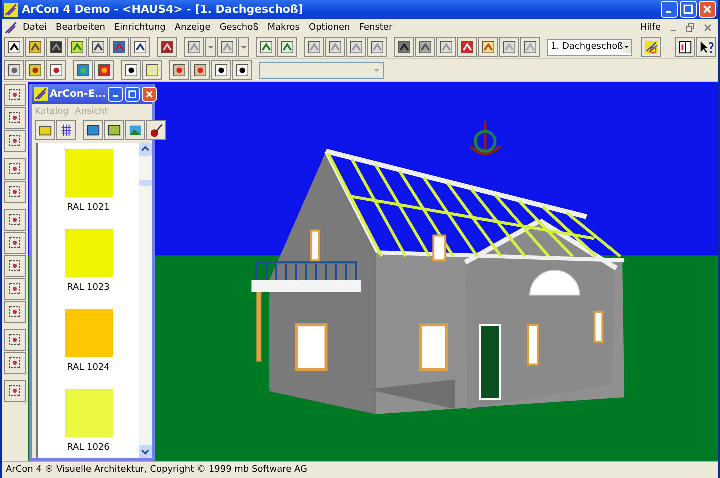 The image size is (720, 478). Describe the element at coordinates (145, 300) in the screenshot. I see `scrollbar` at that location.